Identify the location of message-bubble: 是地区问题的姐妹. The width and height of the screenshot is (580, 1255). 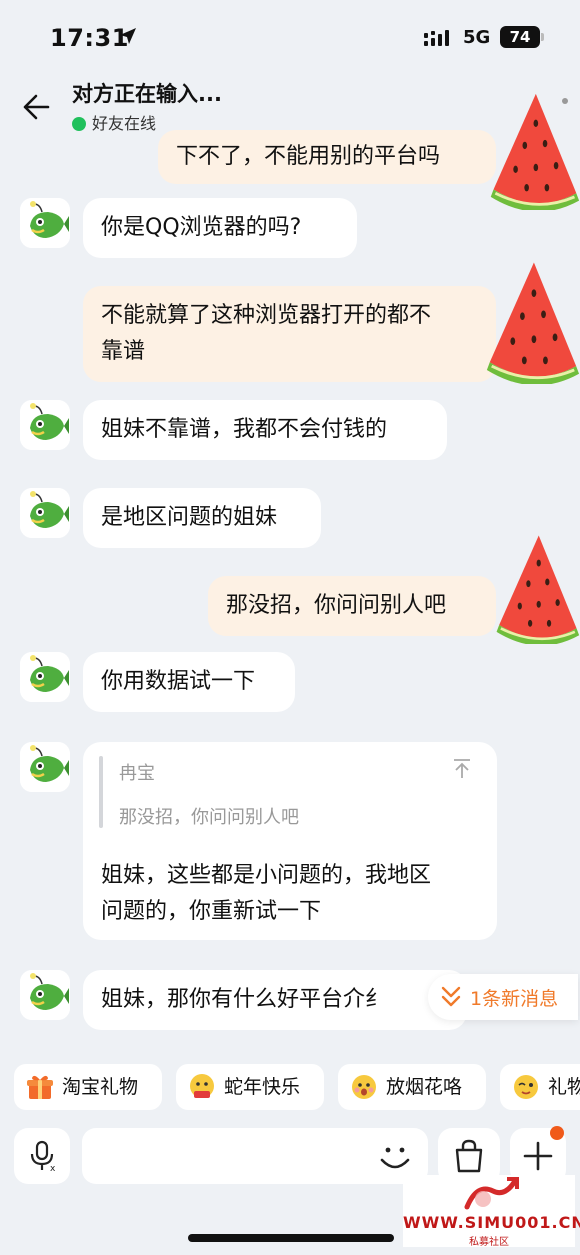
(202, 518).